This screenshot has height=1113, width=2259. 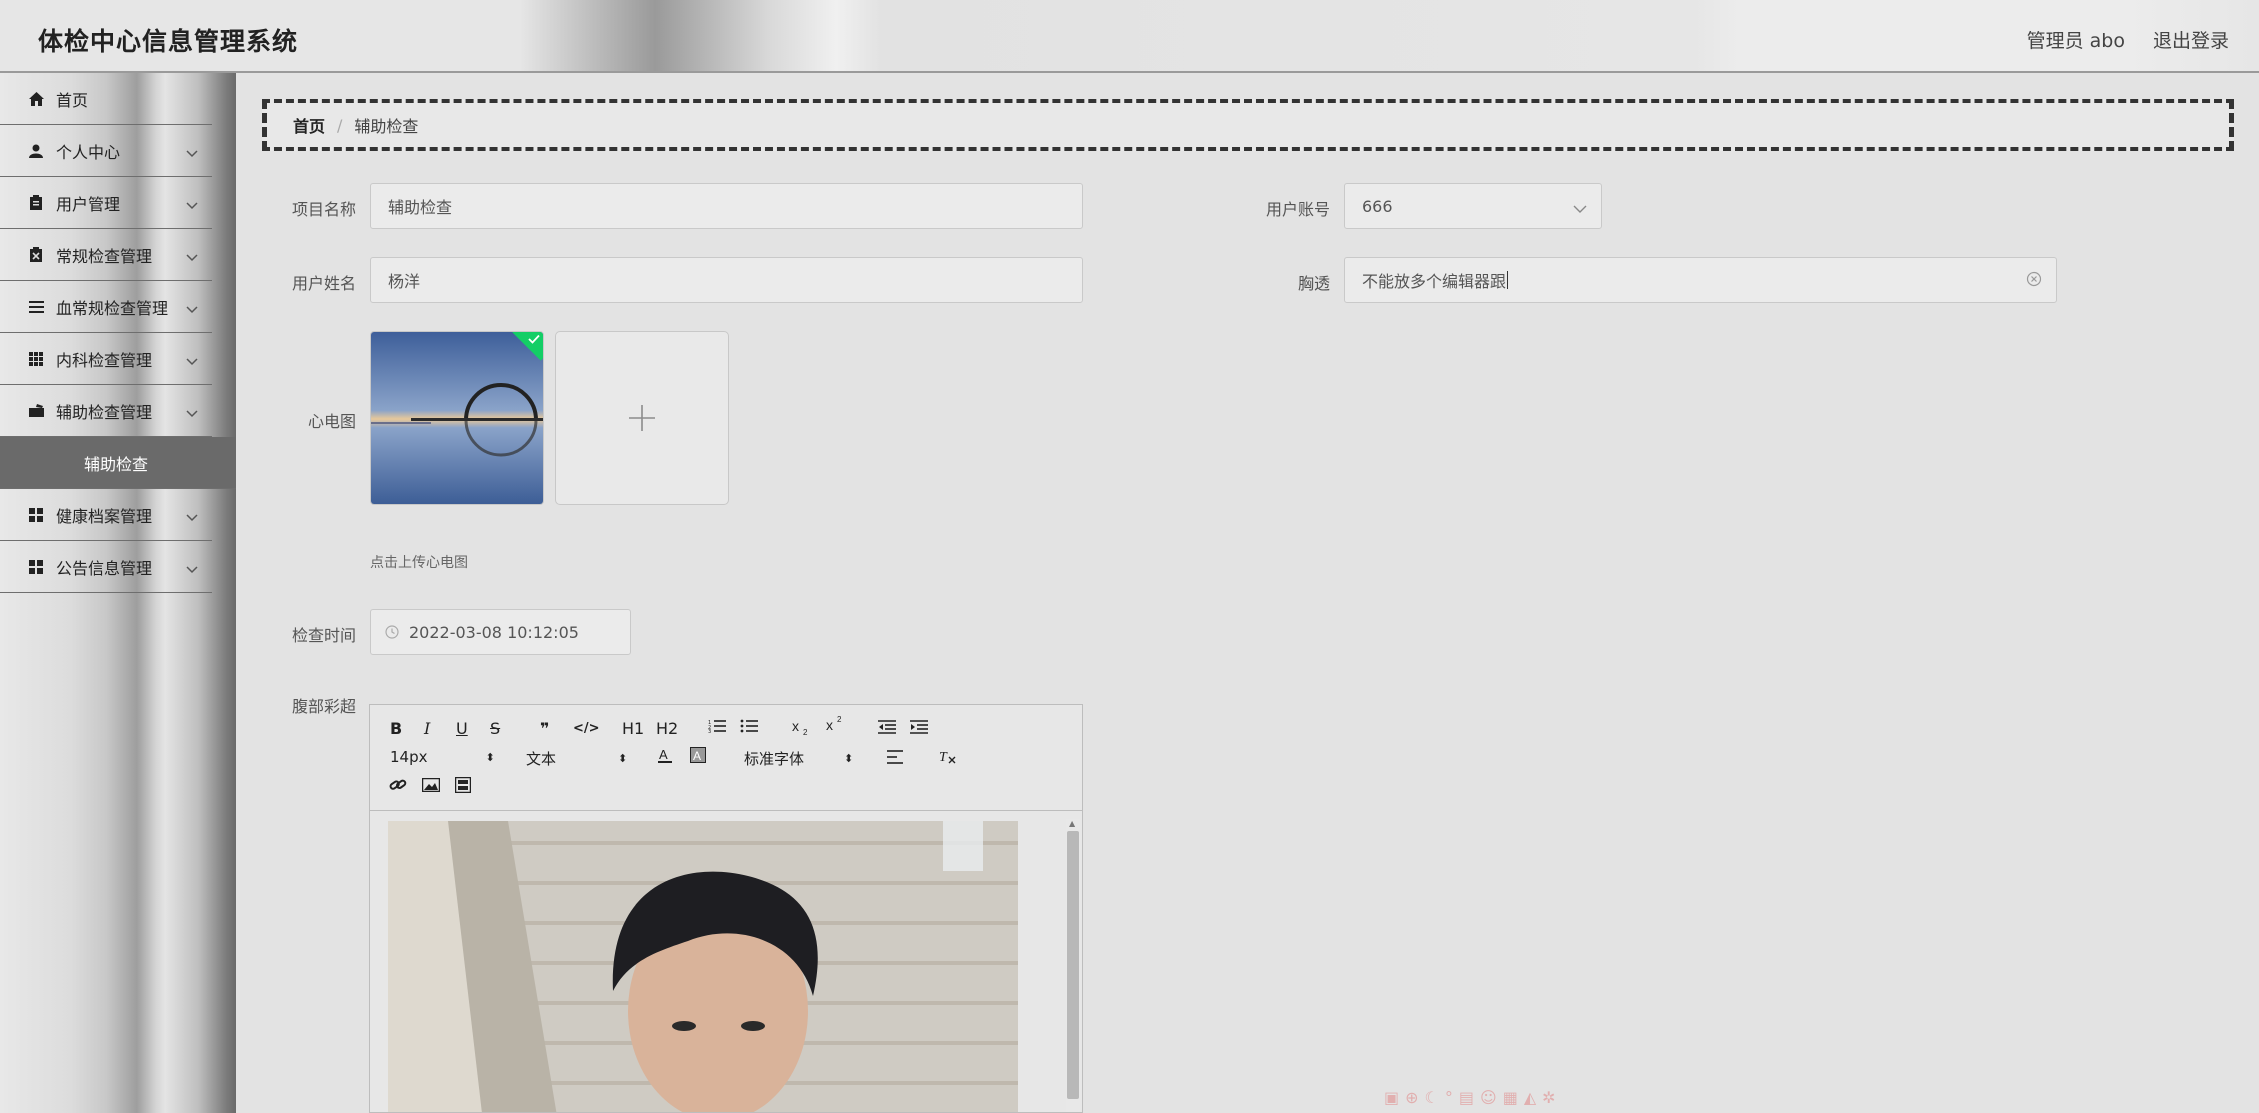 I want to click on background-color-icon: A, so click(x=698, y=755).